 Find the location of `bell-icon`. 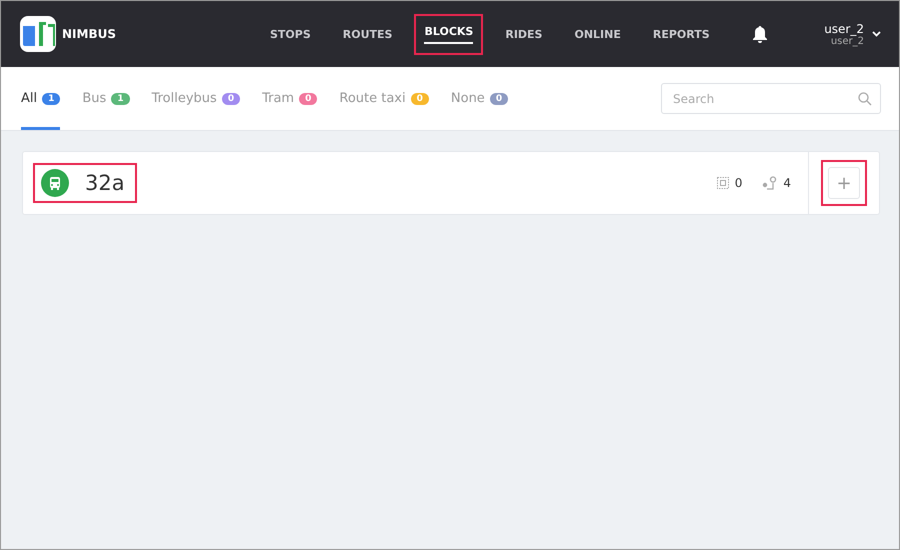

bell-icon is located at coordinates (760, 34).